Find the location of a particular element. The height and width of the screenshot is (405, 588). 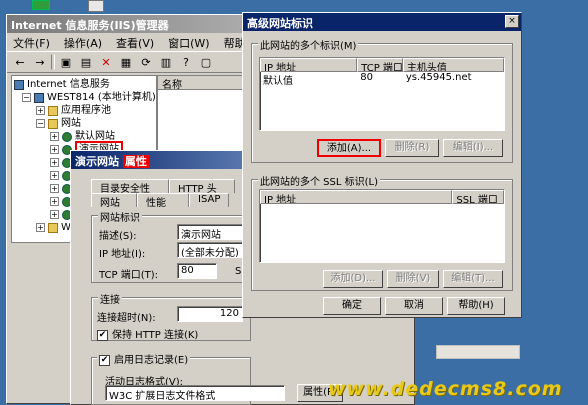

tab-performance: 性能 is located at coordinates (163, 201).